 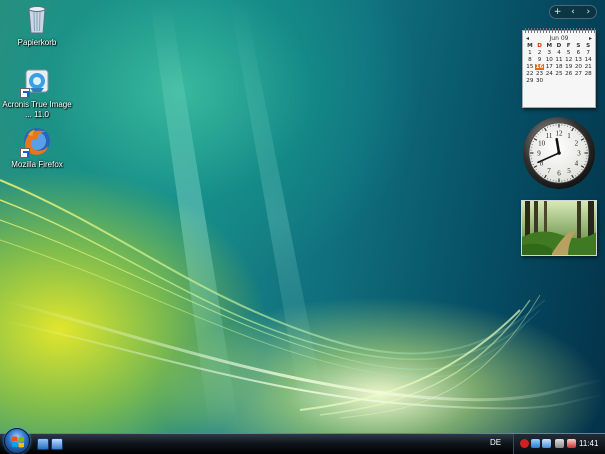 What do you see at coordinates (569, 60) in the screenshot?
I see `calendar-day: 12` at bounding box center [569, 60].